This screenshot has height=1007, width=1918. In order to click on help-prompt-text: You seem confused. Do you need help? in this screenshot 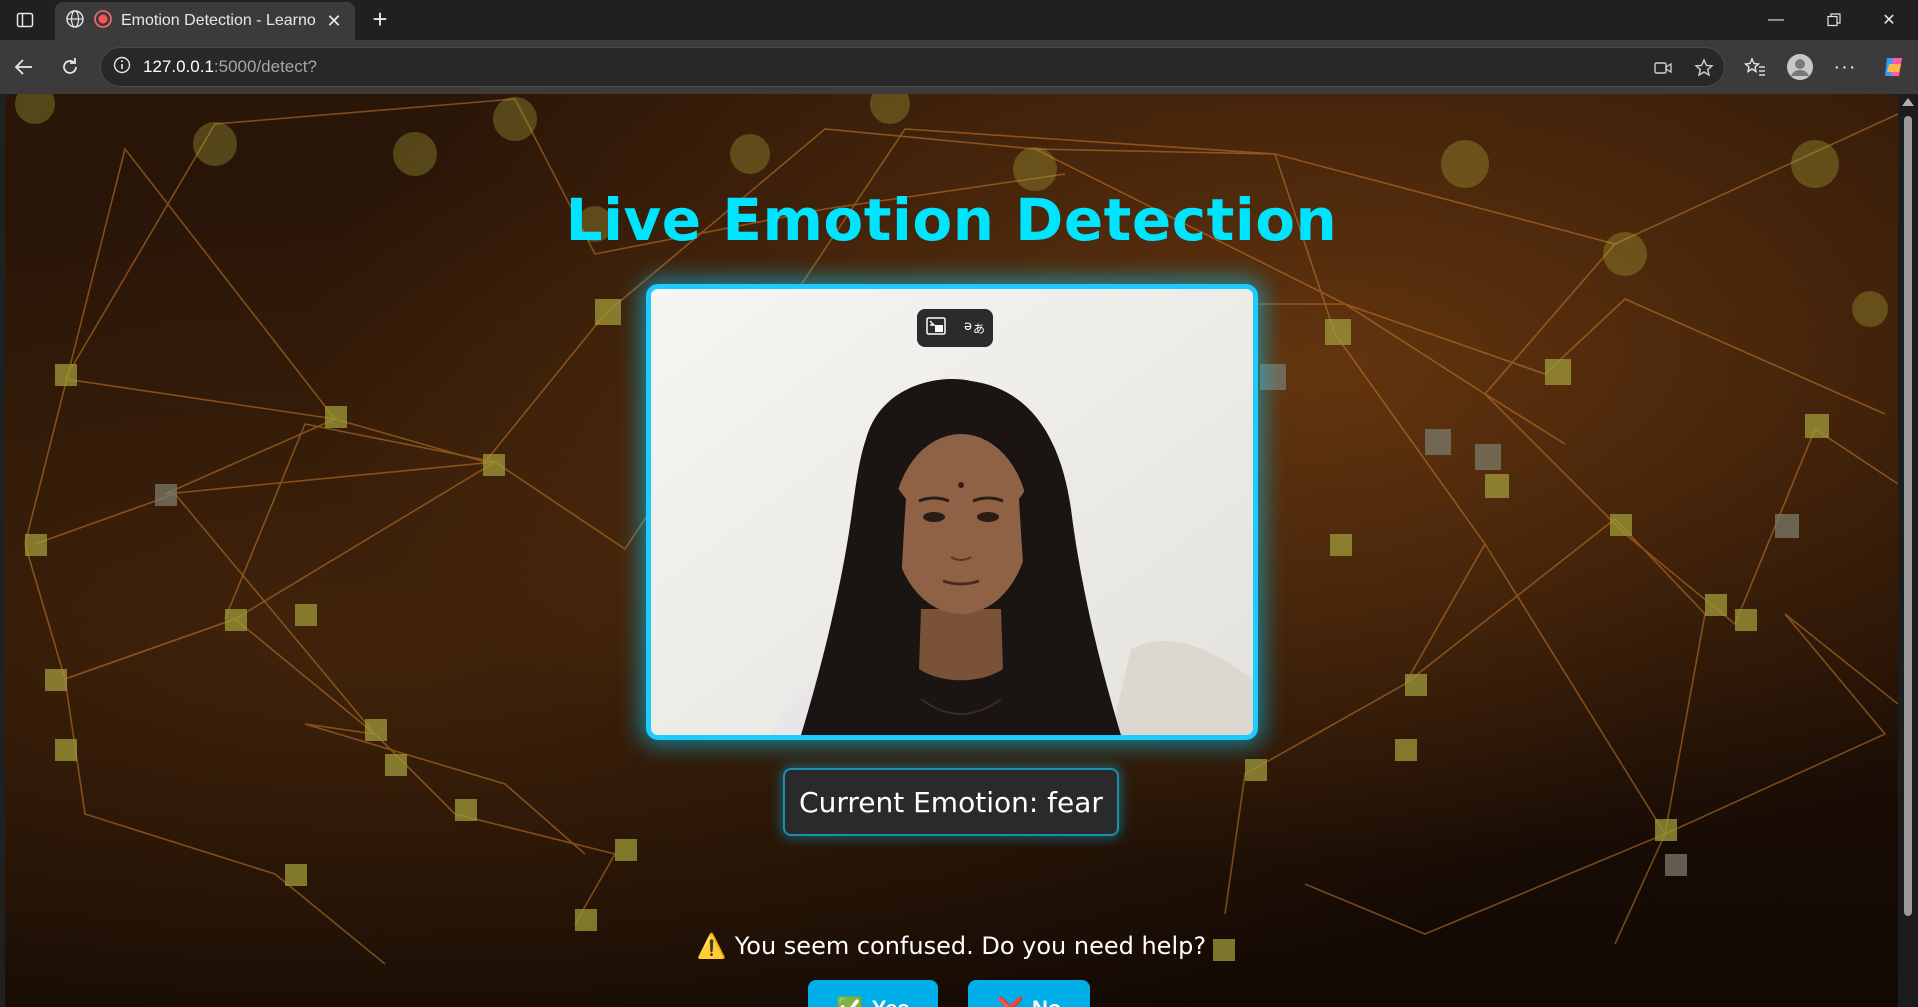, I will do `click(970, 946)`.